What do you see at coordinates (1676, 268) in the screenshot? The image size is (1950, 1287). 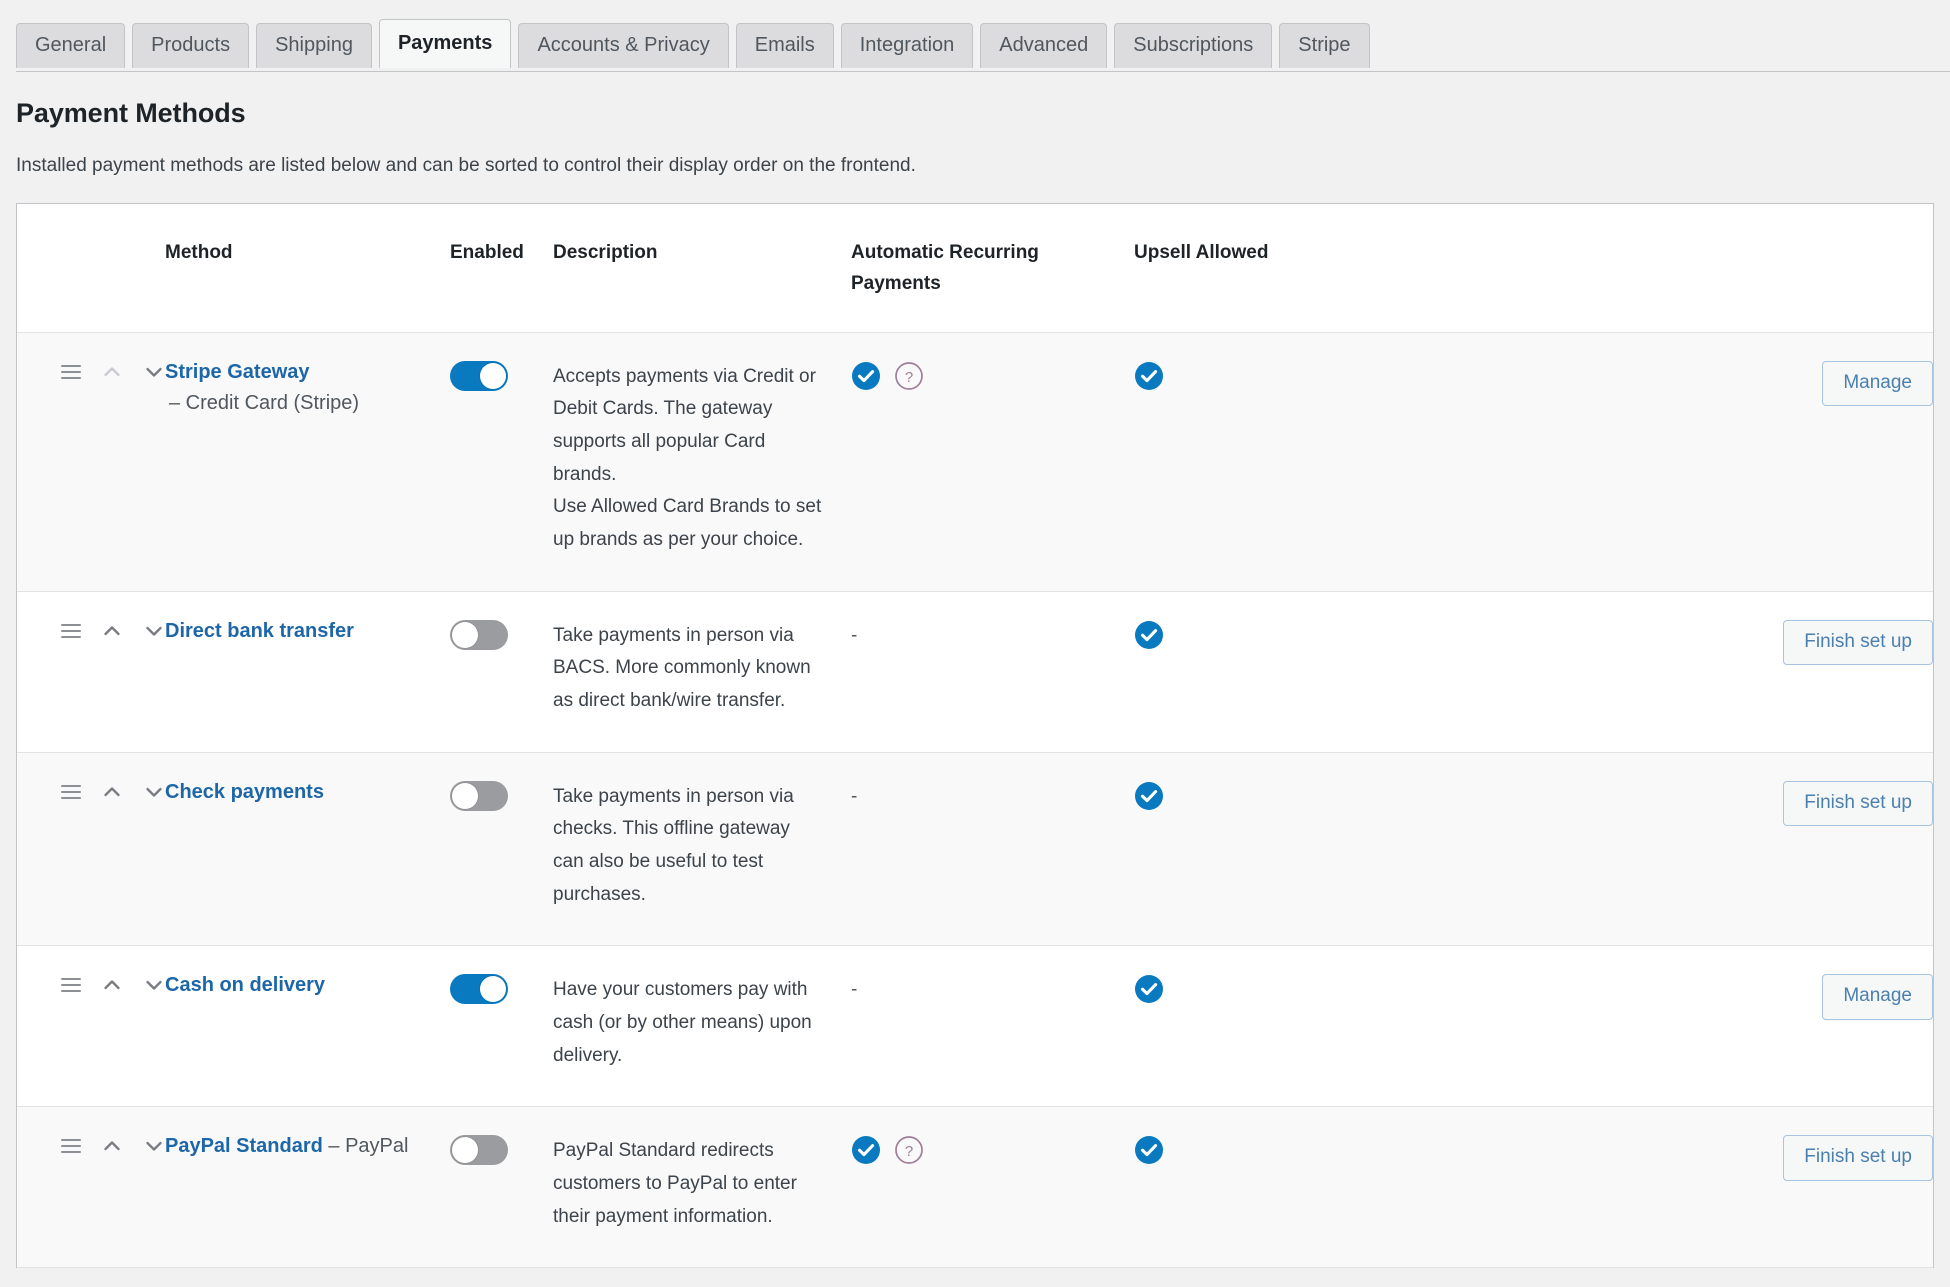 I see `column-header-action` at bounding box center [1676, 268].